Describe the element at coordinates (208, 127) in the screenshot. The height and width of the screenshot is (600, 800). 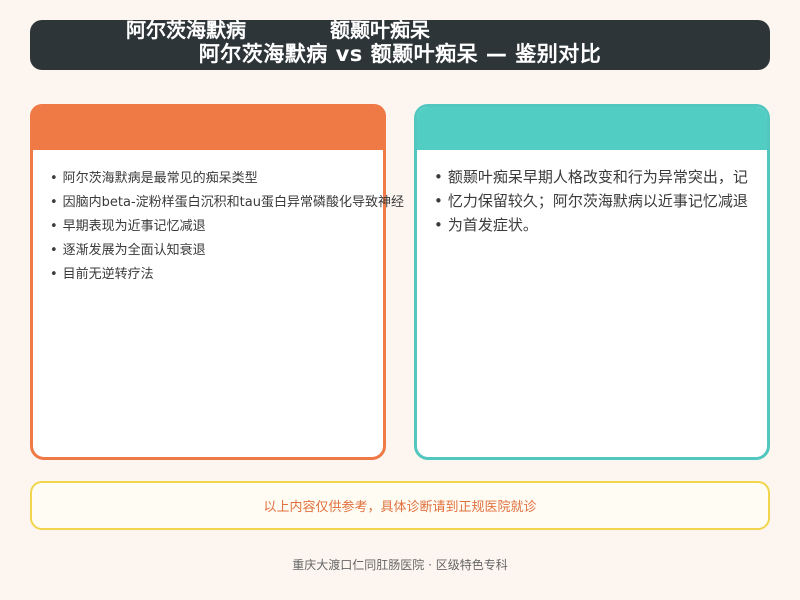
I see `alzheimer-card-header` at that location.